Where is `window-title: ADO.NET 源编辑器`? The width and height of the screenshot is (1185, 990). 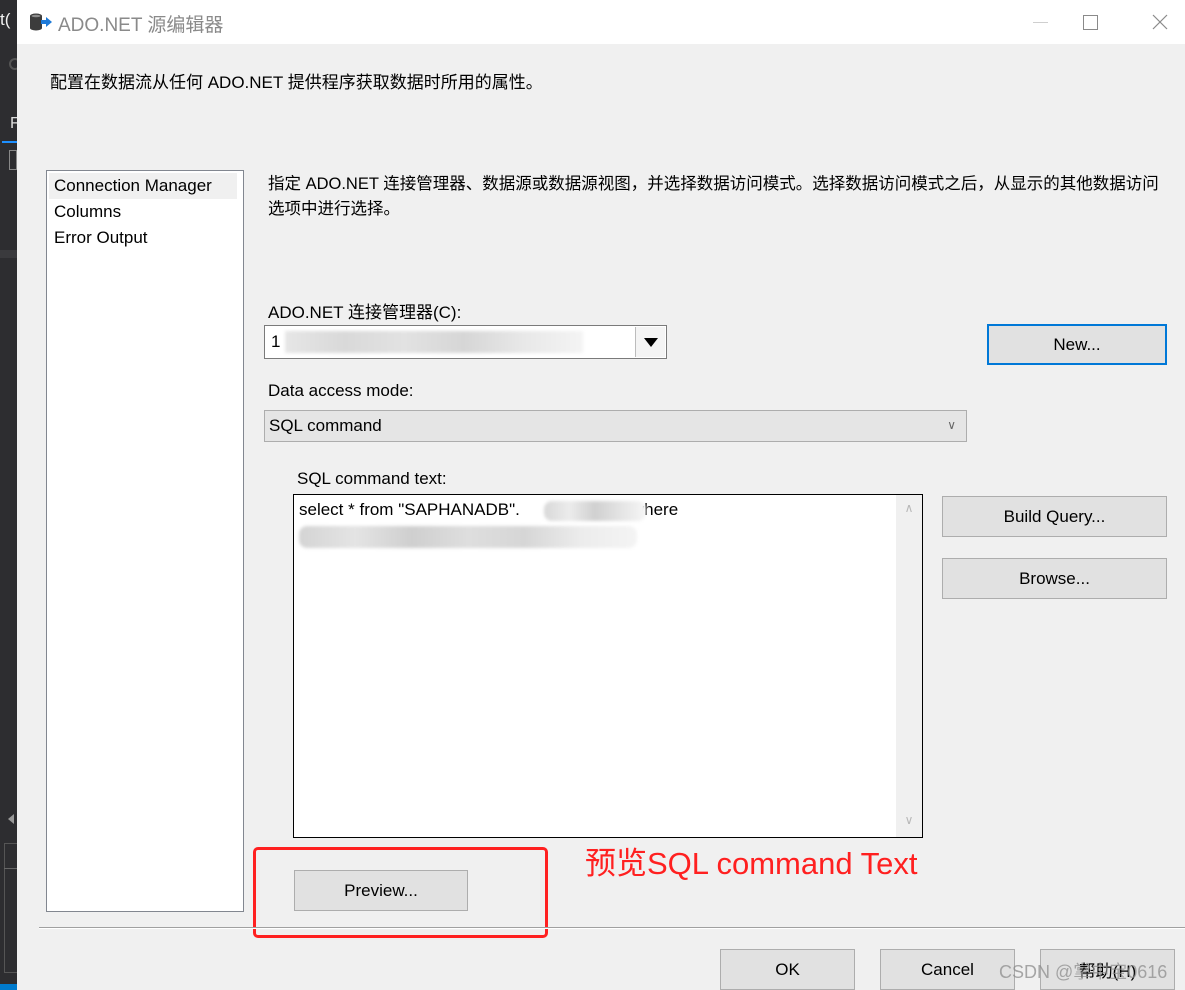
window-title: ADO.NET 源编辑器 is located at coordinates (141, 25).